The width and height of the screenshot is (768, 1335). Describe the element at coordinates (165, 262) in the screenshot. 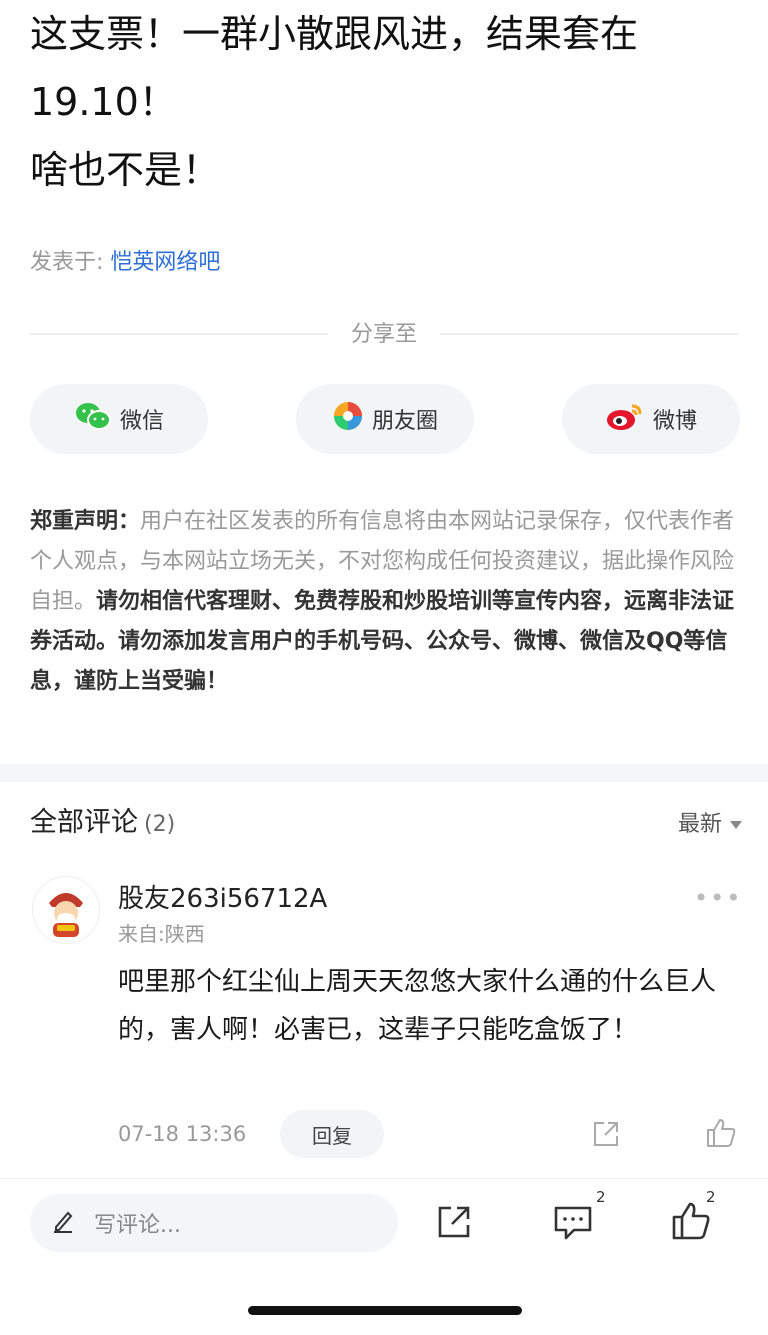

I see `forum-link: 恺英网络吧` at that location.